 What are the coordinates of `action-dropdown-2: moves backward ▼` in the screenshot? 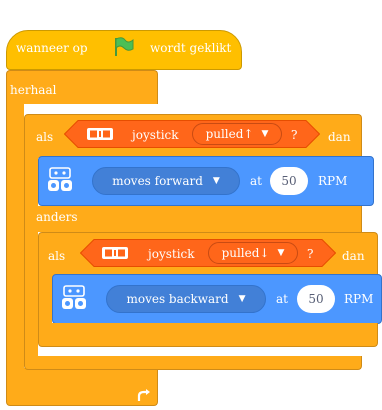 It's located at (186, 299).